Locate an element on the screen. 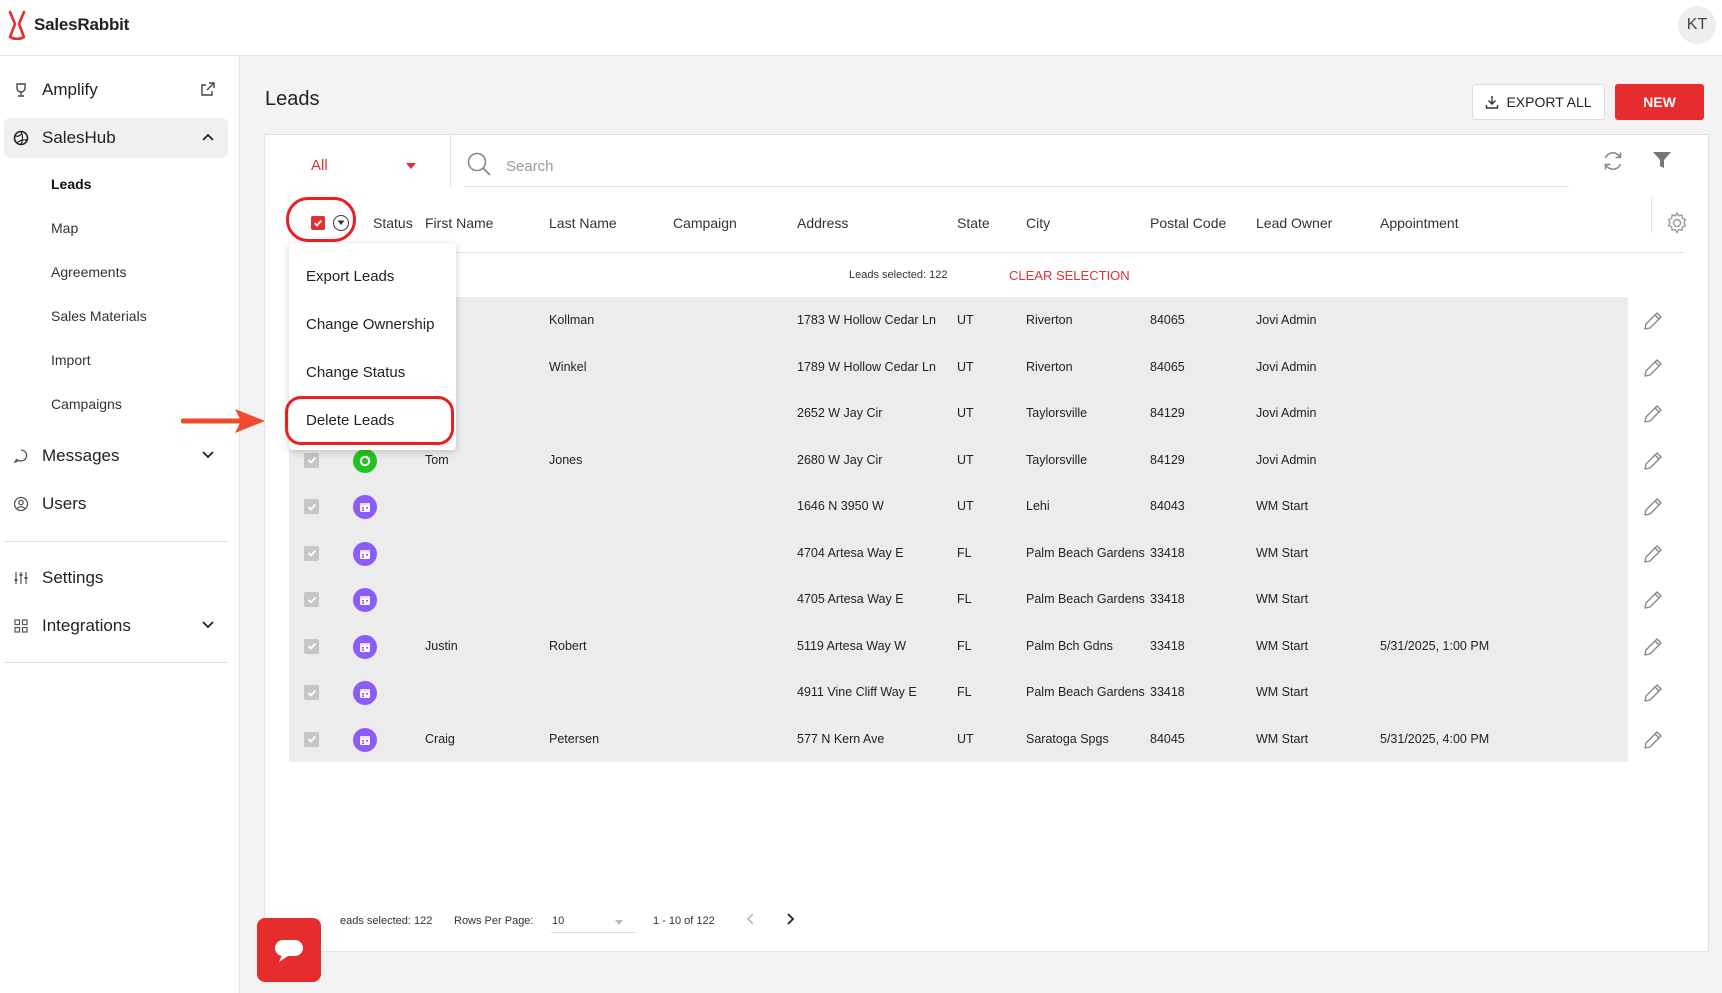  cell-last-name: Petersen is located at coordinates (574, 738).